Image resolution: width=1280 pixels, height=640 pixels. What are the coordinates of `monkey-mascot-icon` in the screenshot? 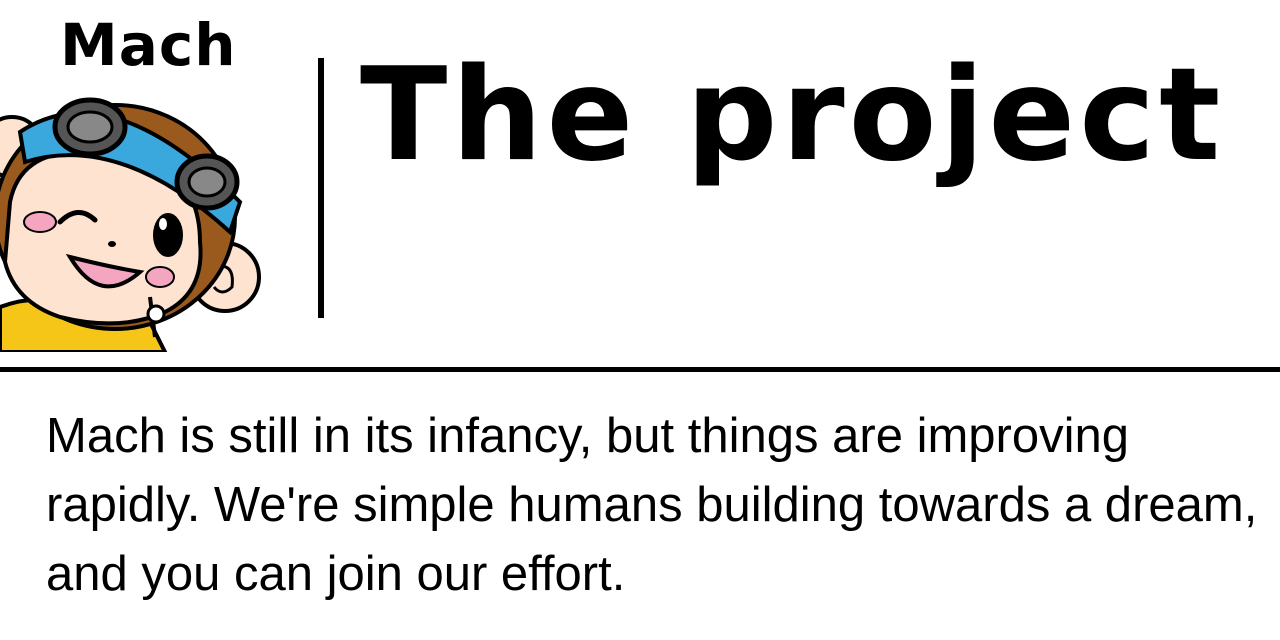 It's located at (130, 224).